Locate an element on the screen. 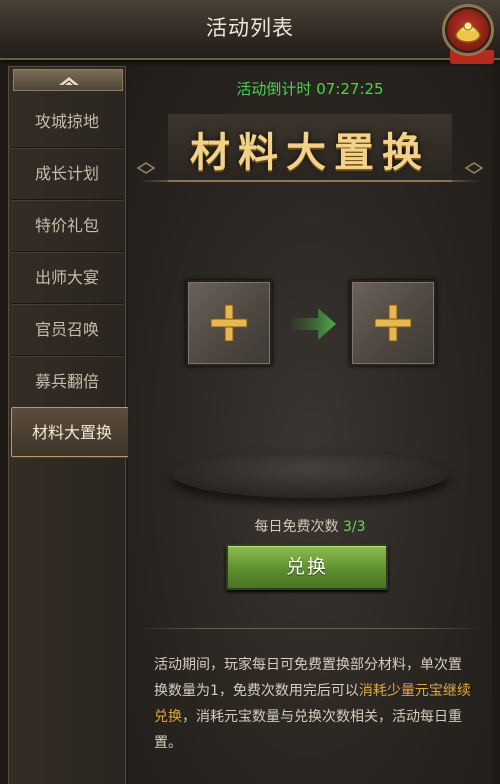 This screenshot has width=500, height=784. source-material-slot is located at coordinates (229, 323).